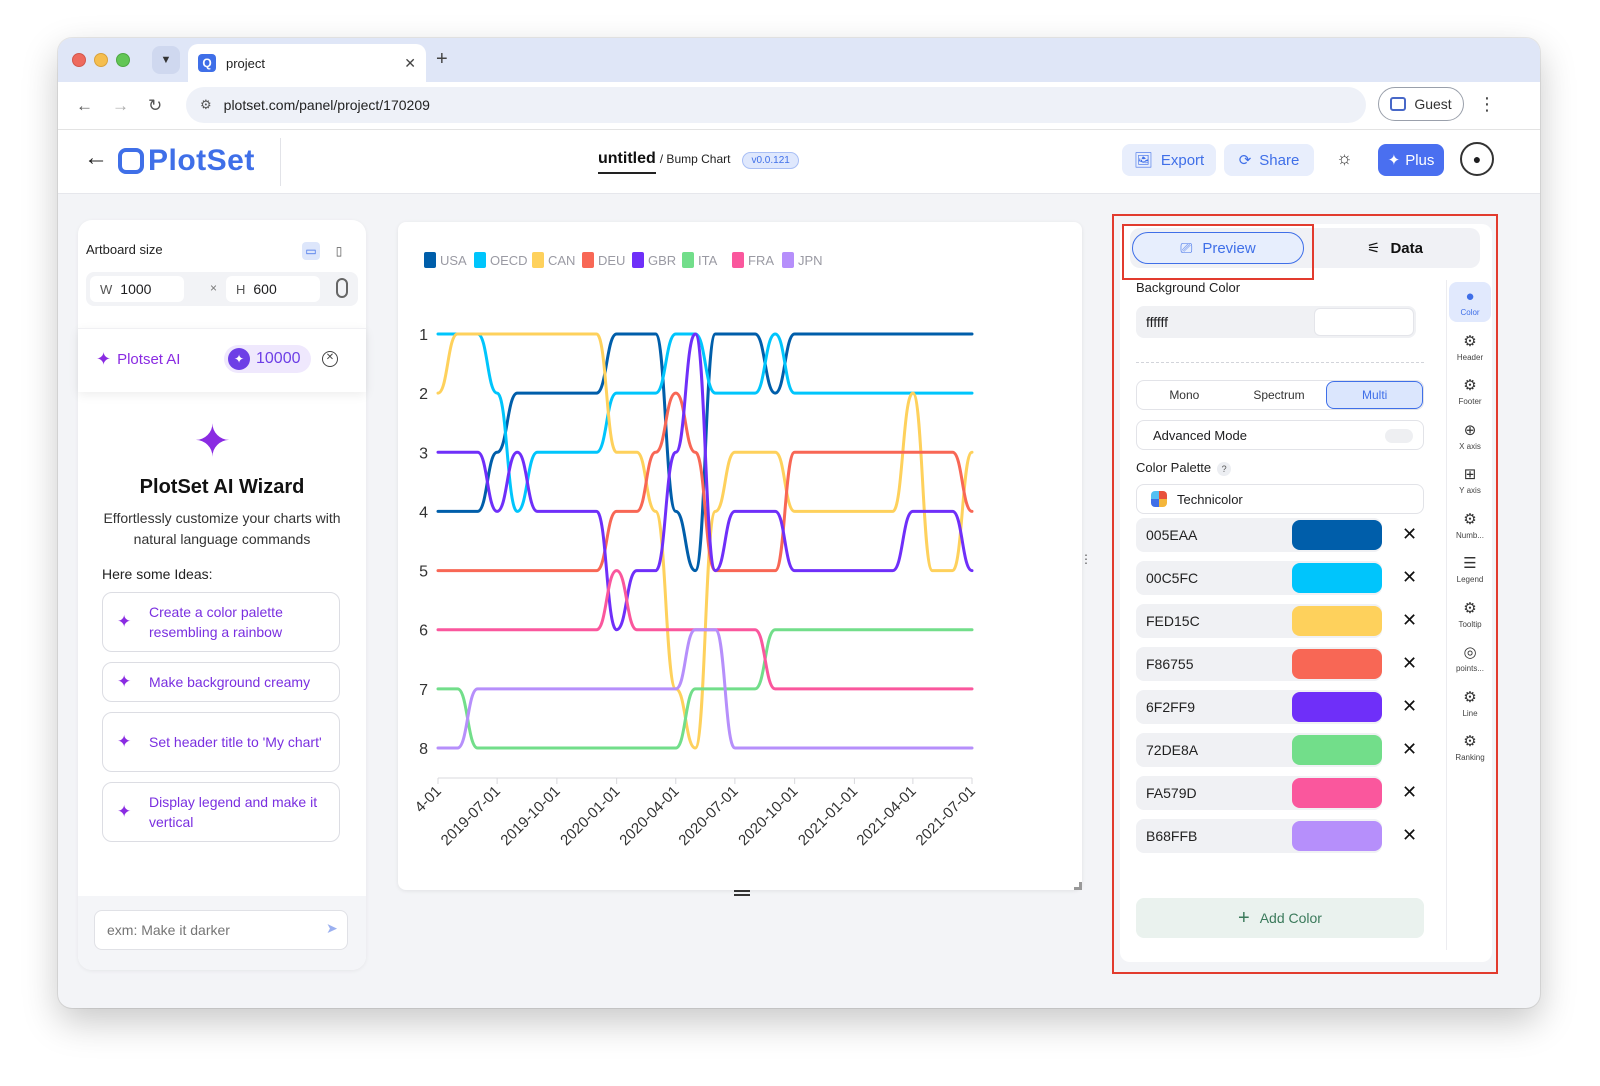 This screenshot has height=1086, width=1600. Describe the element at coordinates (339, 251) in the screenshot. I see `mobile-icon: ▯` at that location.